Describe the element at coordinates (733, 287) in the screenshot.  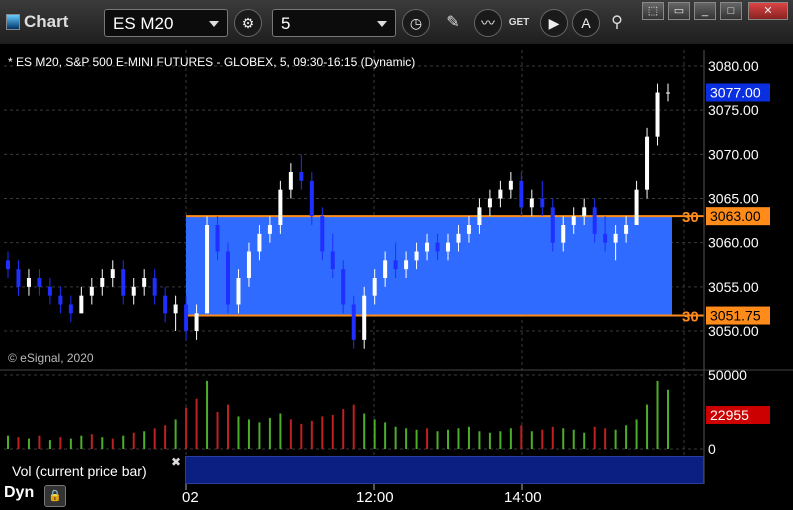
I see `price-tick-label: 3055.00` at that location.